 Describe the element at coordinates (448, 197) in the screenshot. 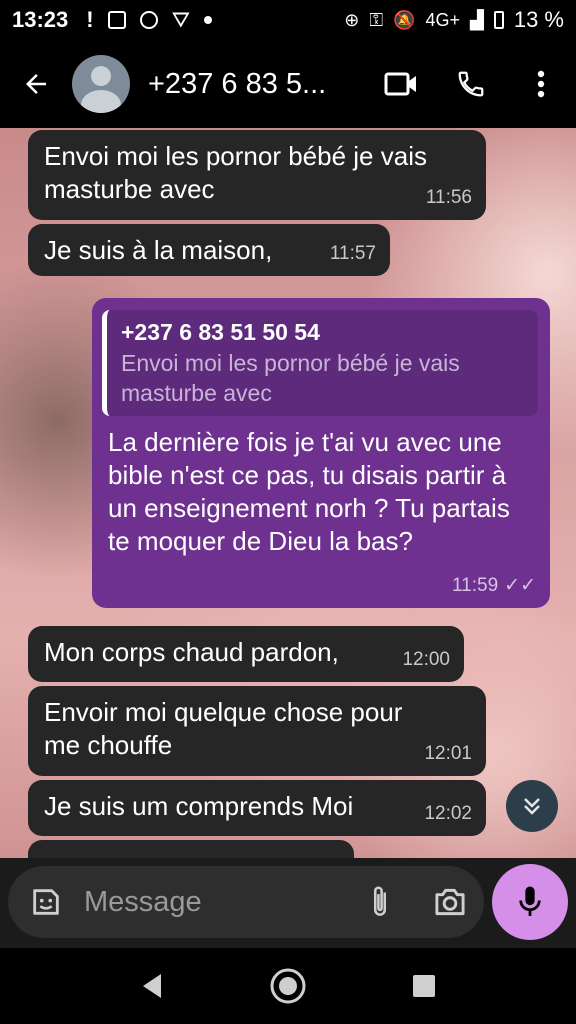

I see `message-time: 11:56` at that location.